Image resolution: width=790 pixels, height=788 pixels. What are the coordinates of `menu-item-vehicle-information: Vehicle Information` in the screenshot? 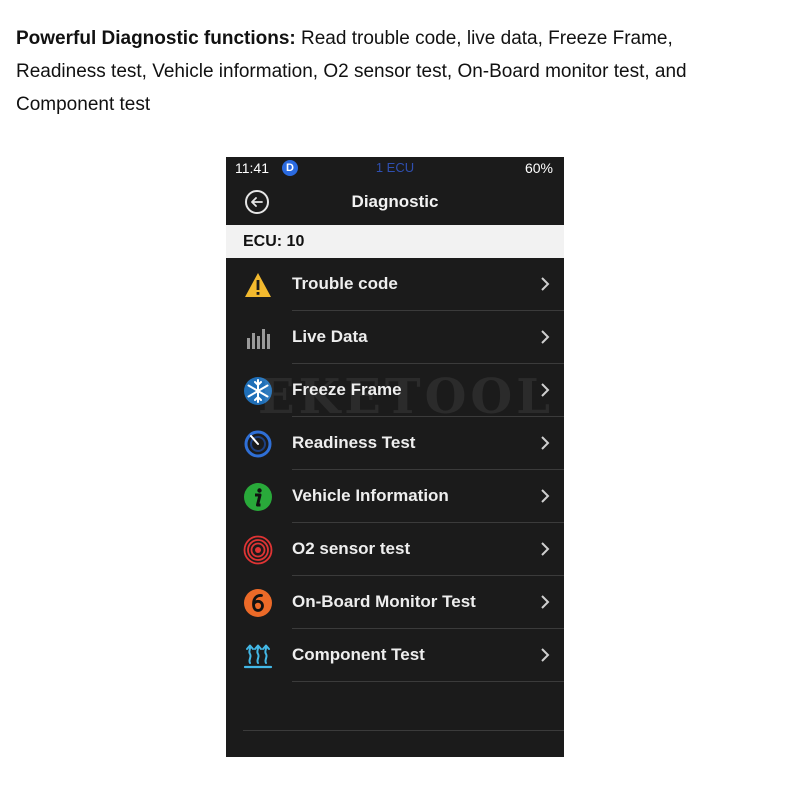 It's located at (395, 496).